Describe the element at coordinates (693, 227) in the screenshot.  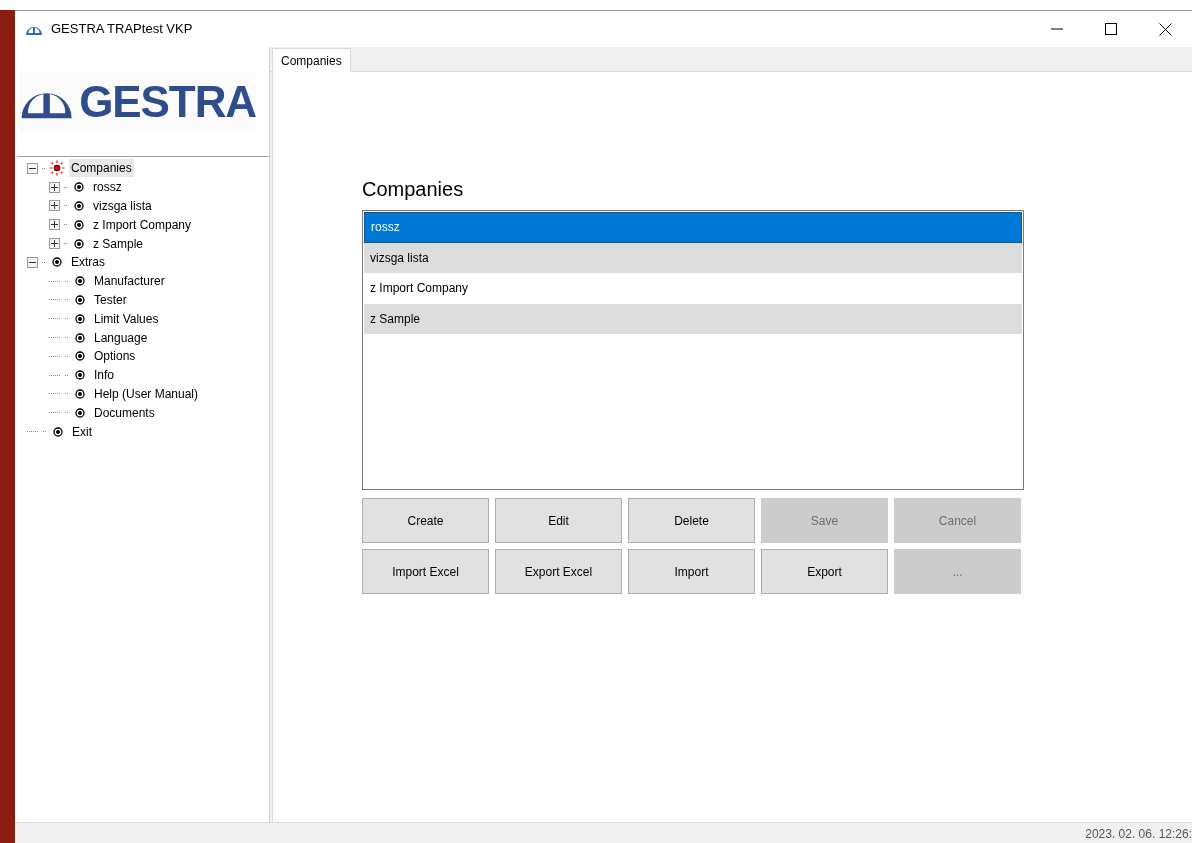
I see `list-row: rossz` at that location.